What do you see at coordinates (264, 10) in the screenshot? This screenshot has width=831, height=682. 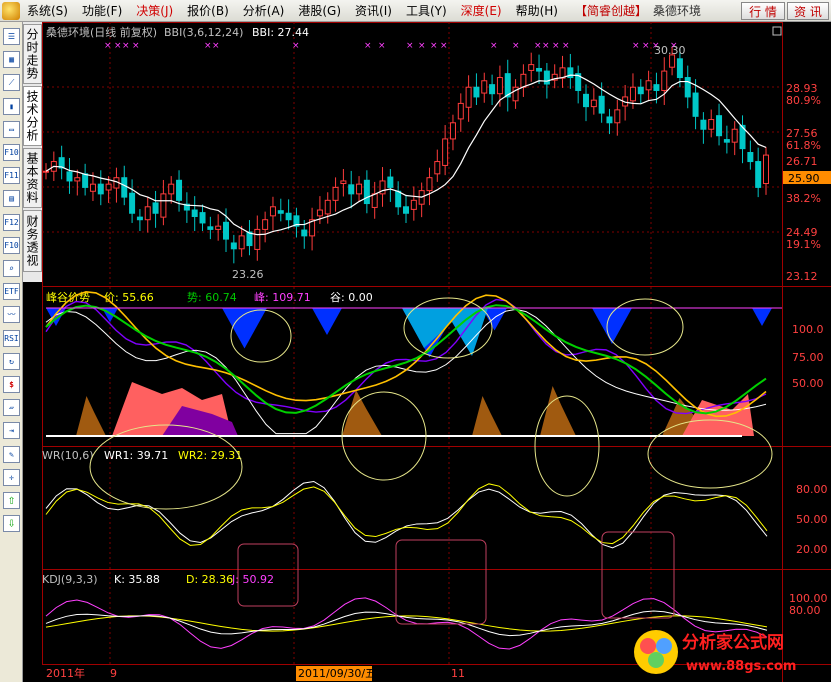 I see `menu-analysis: 分析(A)` at bounding box center [264, 10].